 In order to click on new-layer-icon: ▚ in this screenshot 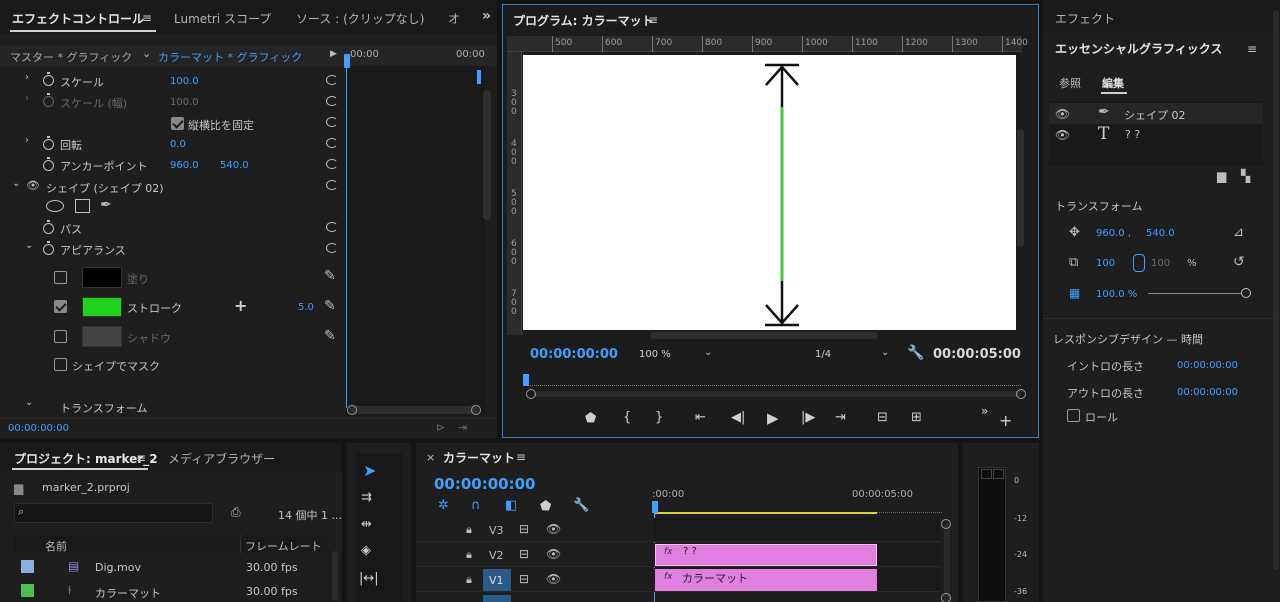, I will do `click(1245, 176)`.